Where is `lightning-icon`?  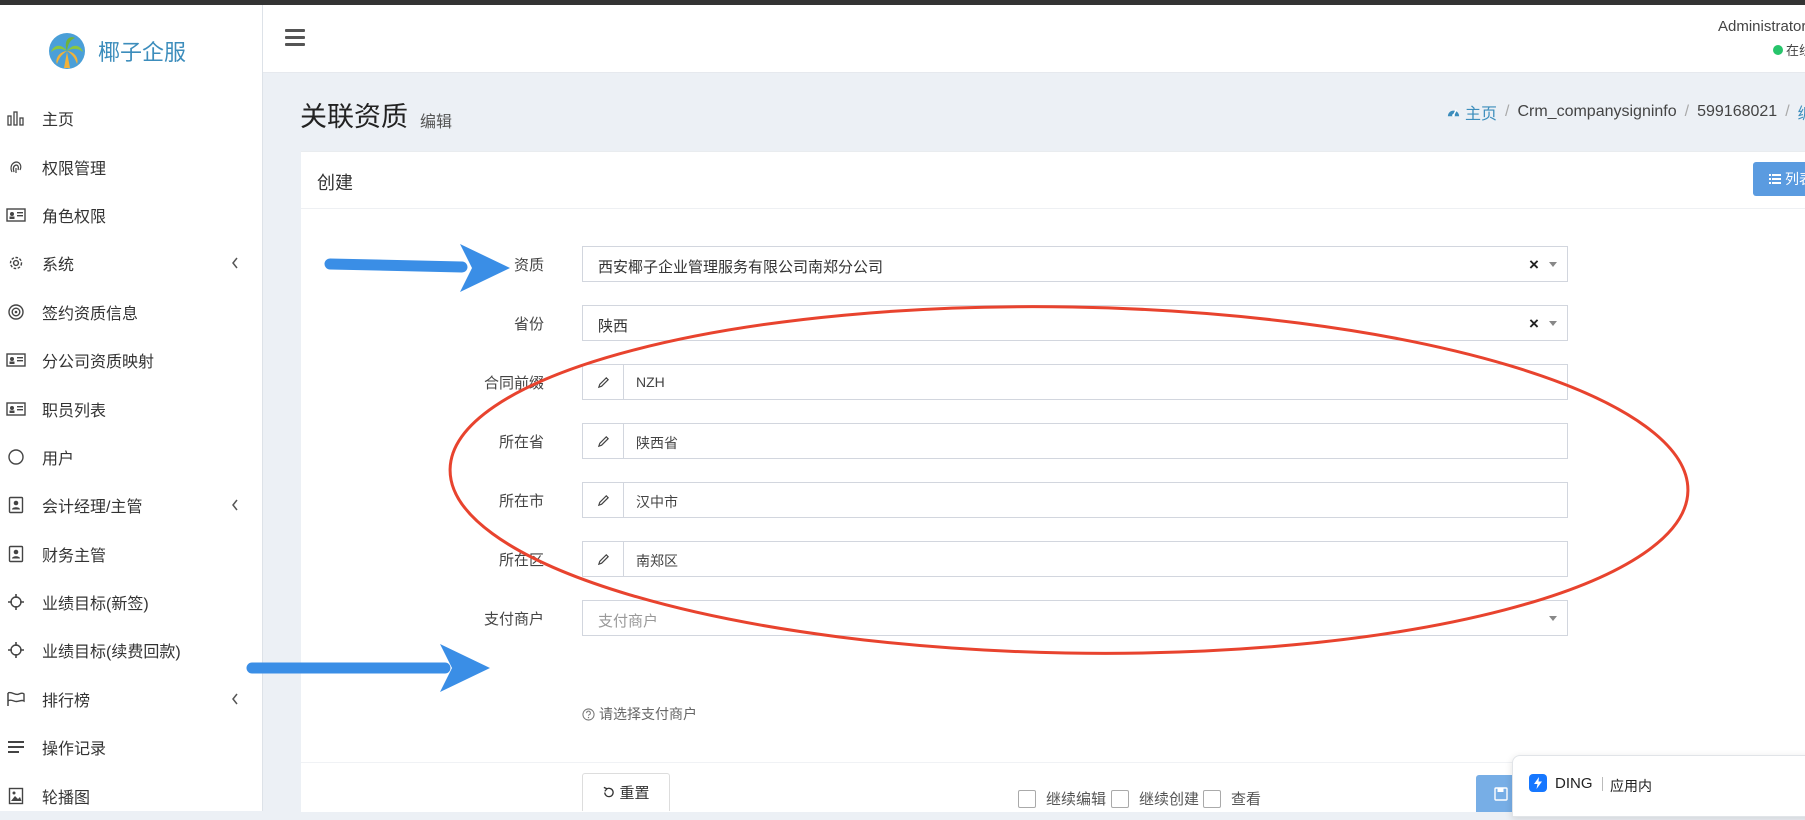 lightning-icon is located at coordinates (1538, 783).